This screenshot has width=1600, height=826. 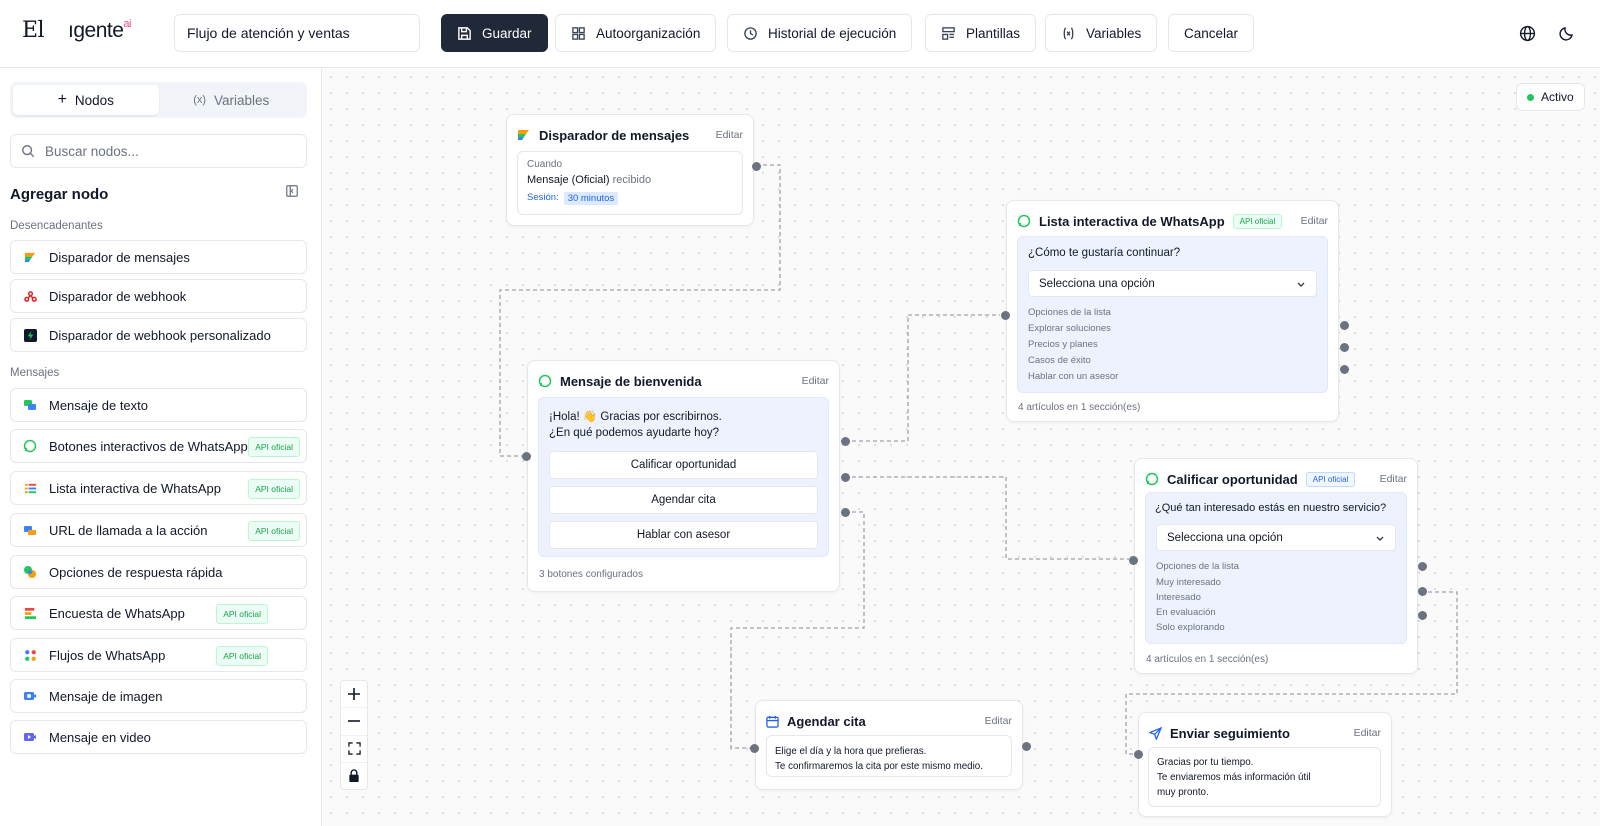 I want to click on zoom-in-button, so click(x=354, y=695).